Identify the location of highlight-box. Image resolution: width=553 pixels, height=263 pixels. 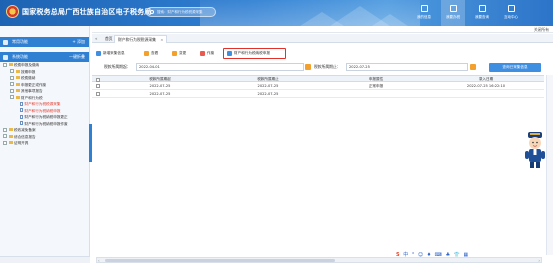
(254, 53).